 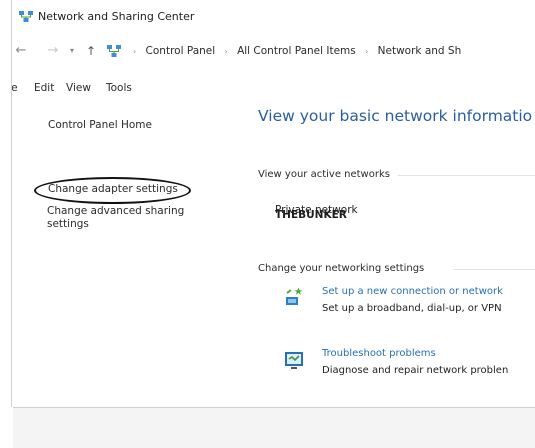 What do you see at coordinates (395, 116) in the screenshot?
I see `page-title: View your basic network informatio` at bounding box center [395, 116].